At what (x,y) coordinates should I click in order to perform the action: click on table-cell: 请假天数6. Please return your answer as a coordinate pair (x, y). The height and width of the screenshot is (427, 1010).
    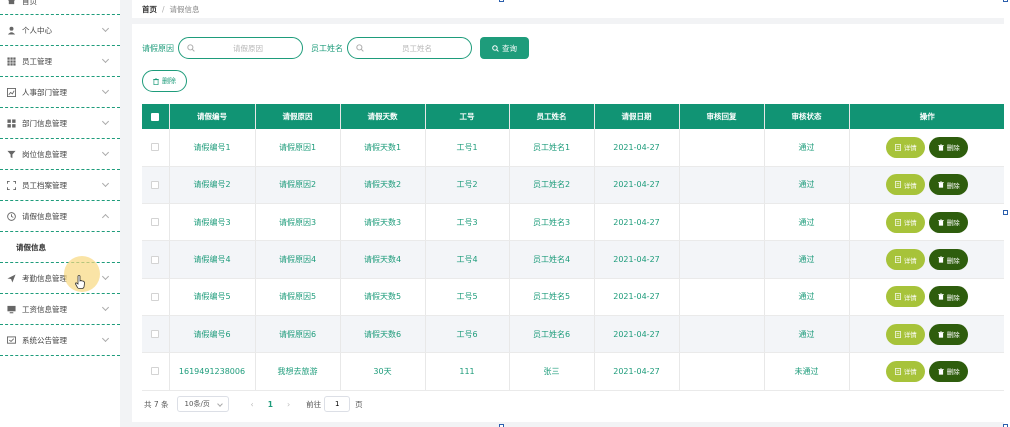
    Looking at the image, I should click on (383, 334).